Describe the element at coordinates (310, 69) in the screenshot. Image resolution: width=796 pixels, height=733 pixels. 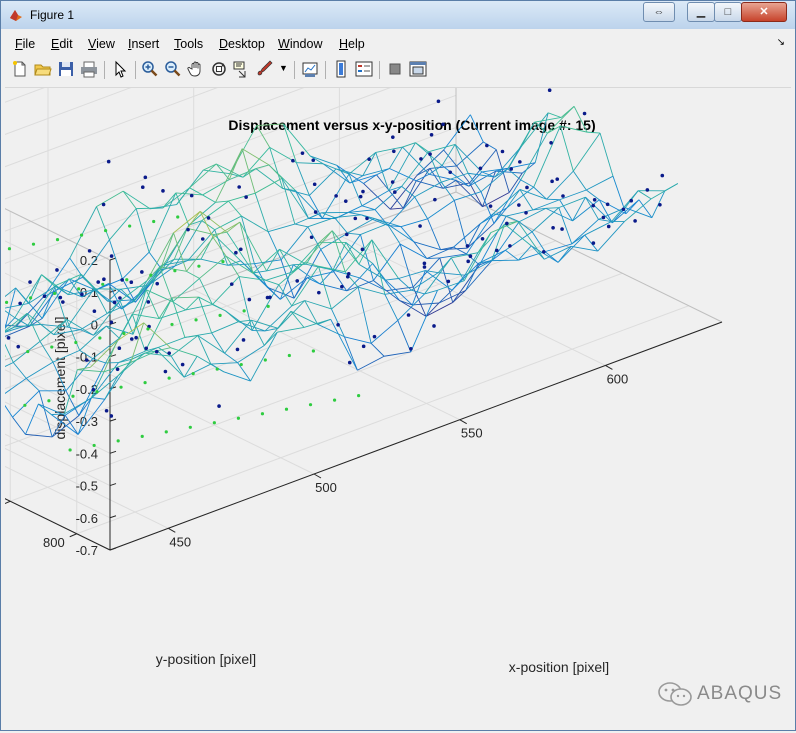
I see `link-plot-icon` at that location.